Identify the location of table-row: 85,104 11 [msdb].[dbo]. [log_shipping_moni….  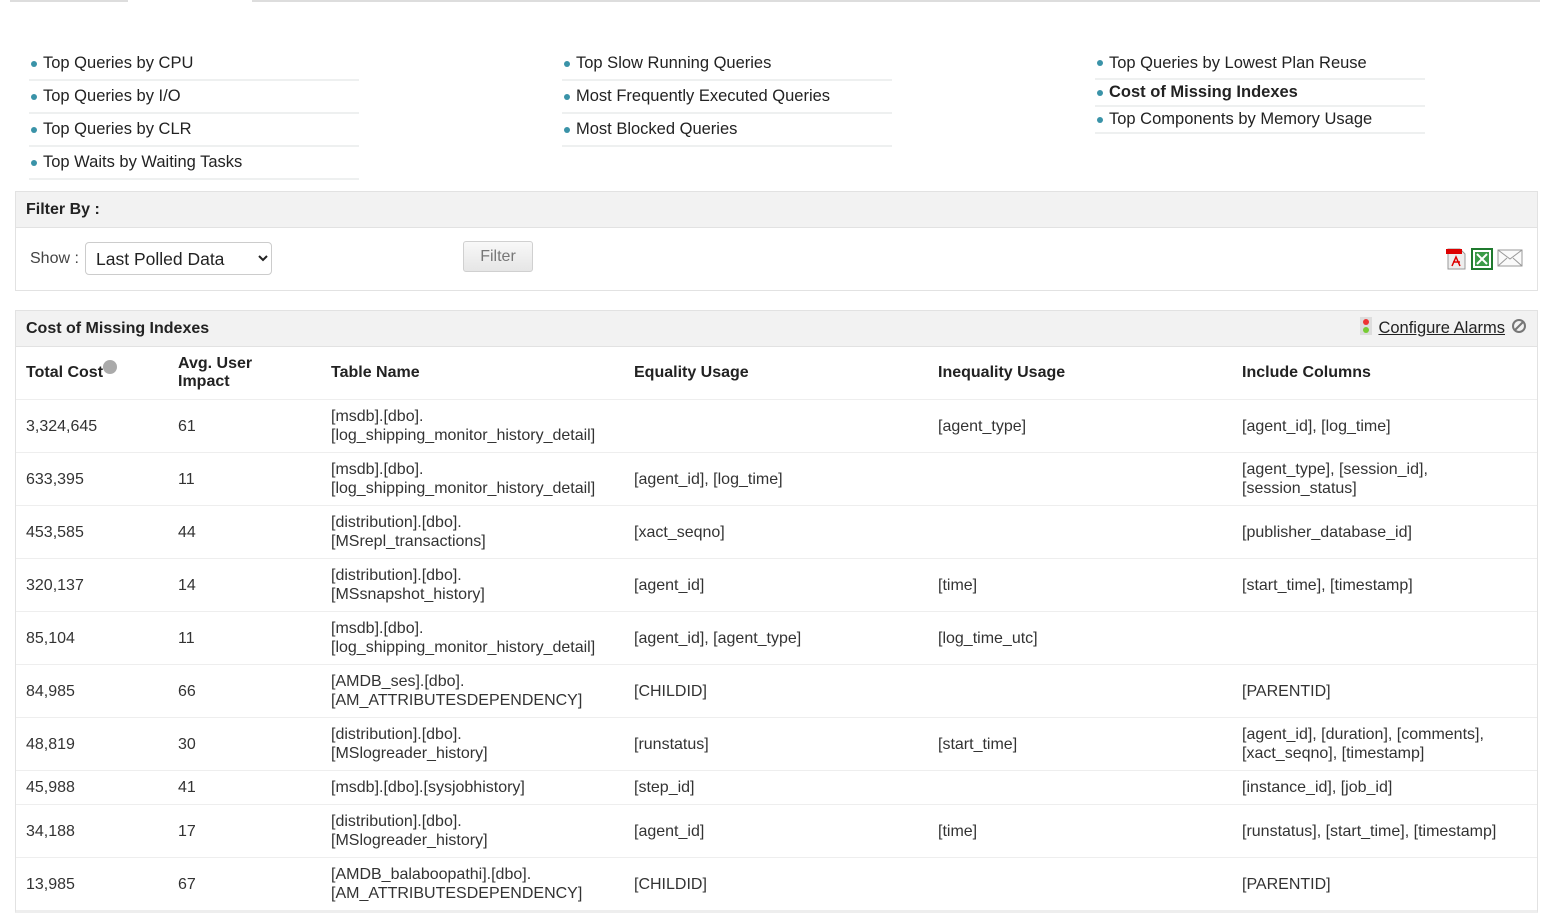
(776, 638).